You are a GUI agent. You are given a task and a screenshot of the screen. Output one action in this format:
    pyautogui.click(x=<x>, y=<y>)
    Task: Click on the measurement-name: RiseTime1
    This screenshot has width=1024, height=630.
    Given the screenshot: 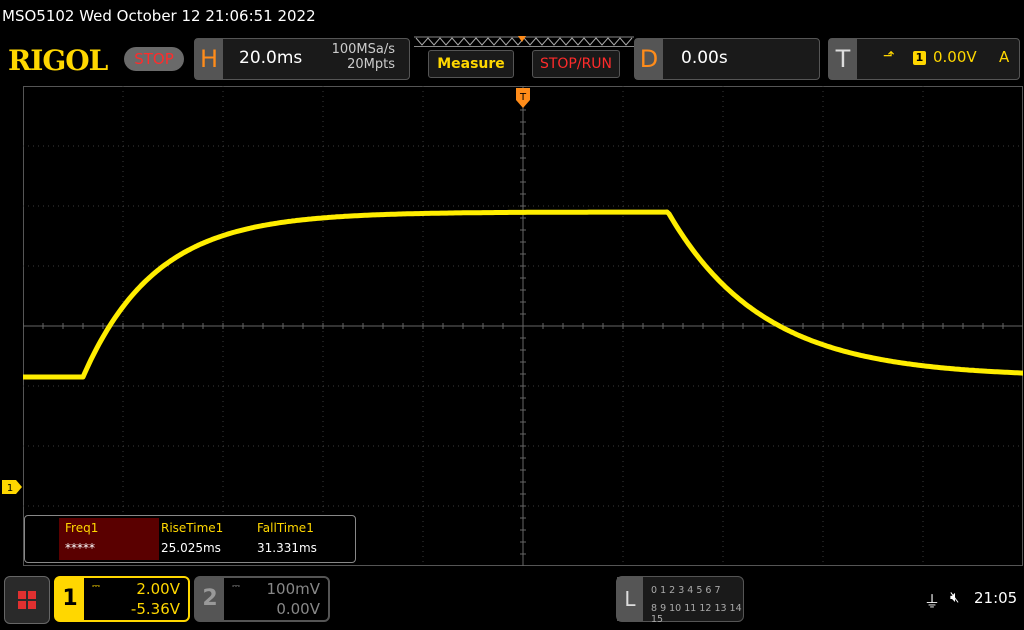 What is the action you would take?
    pyautogui.click(x=192, y=528)
    